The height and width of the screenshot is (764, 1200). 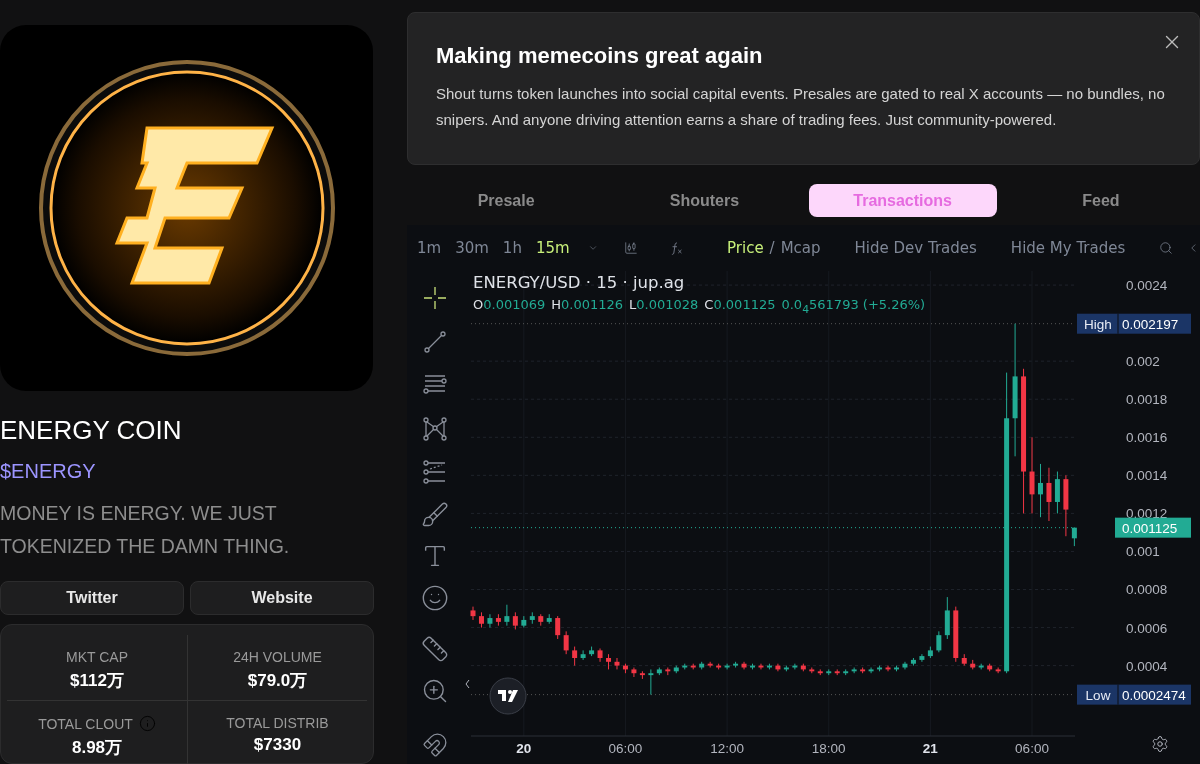 I want to click on price-axis-label: 0.0006, so click(x=1147, y=628).